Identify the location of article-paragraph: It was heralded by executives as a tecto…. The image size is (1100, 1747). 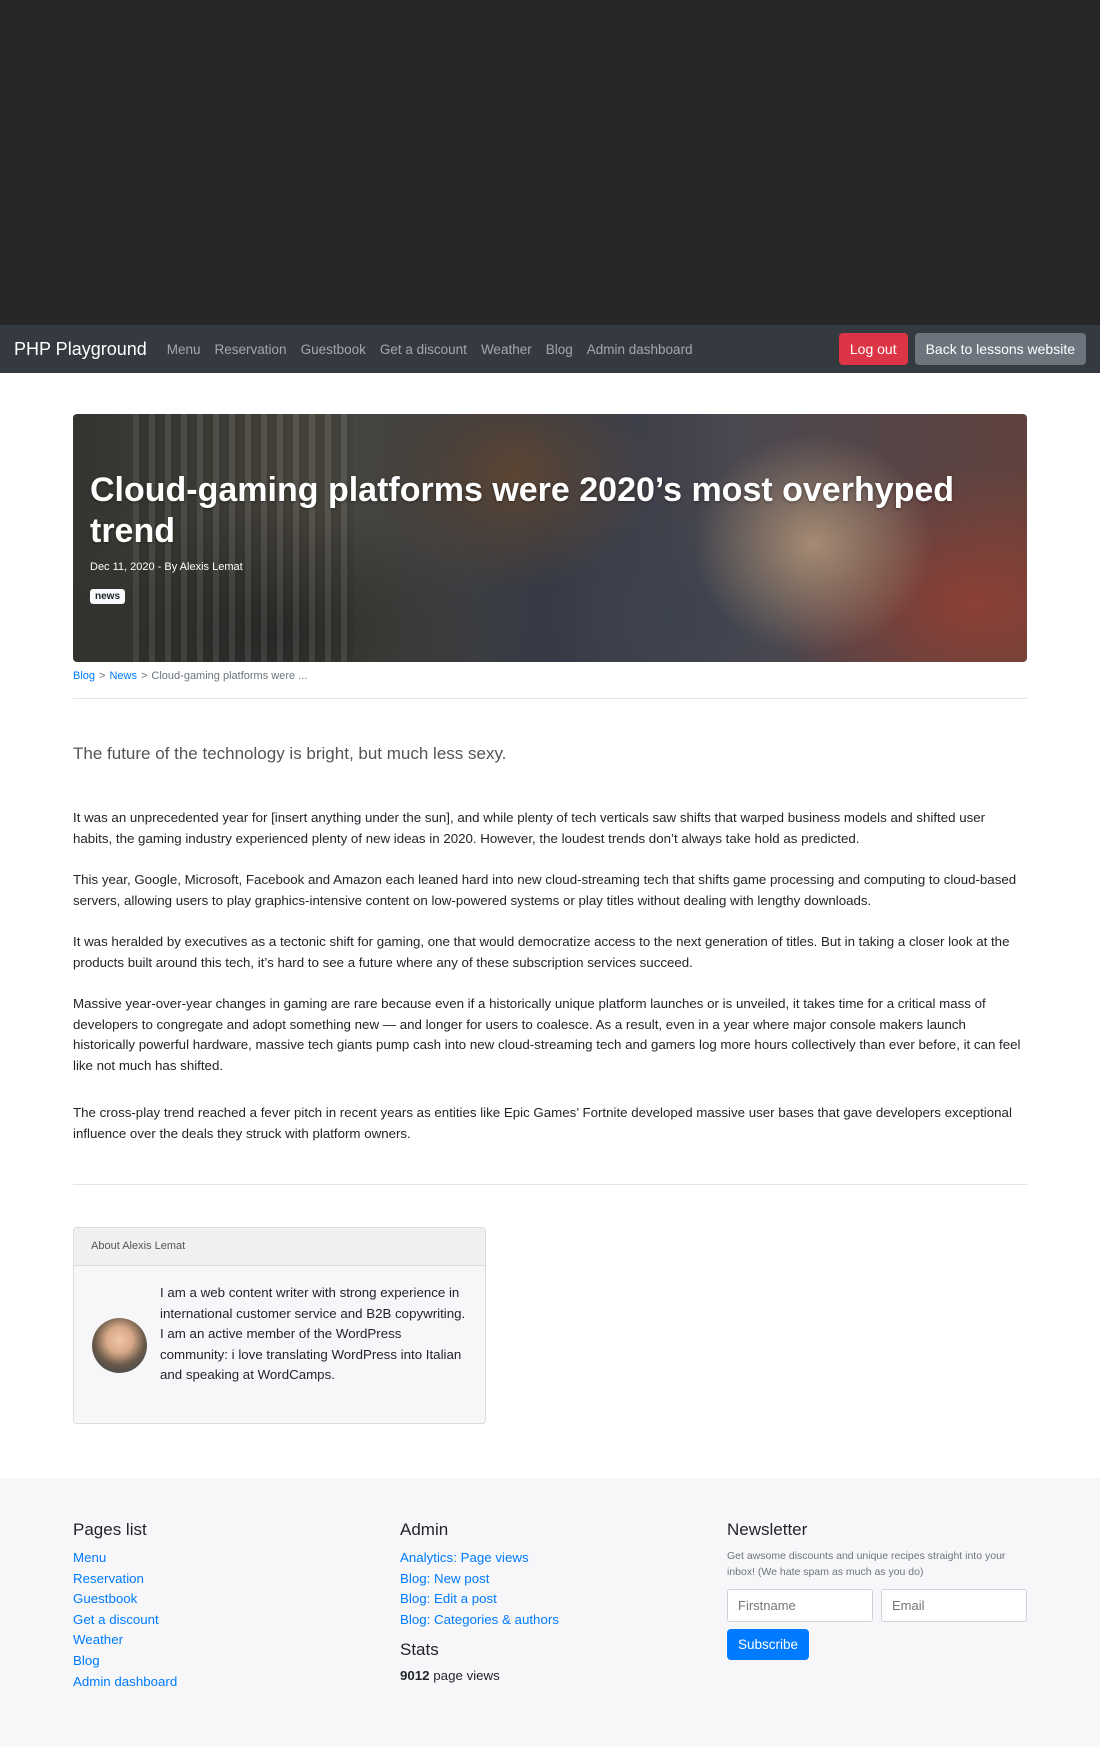
(541, 952).